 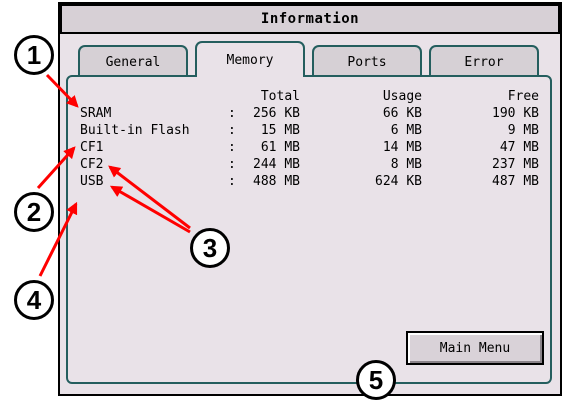 I want to click on callout-2: 2, so click(x=34, y=212).